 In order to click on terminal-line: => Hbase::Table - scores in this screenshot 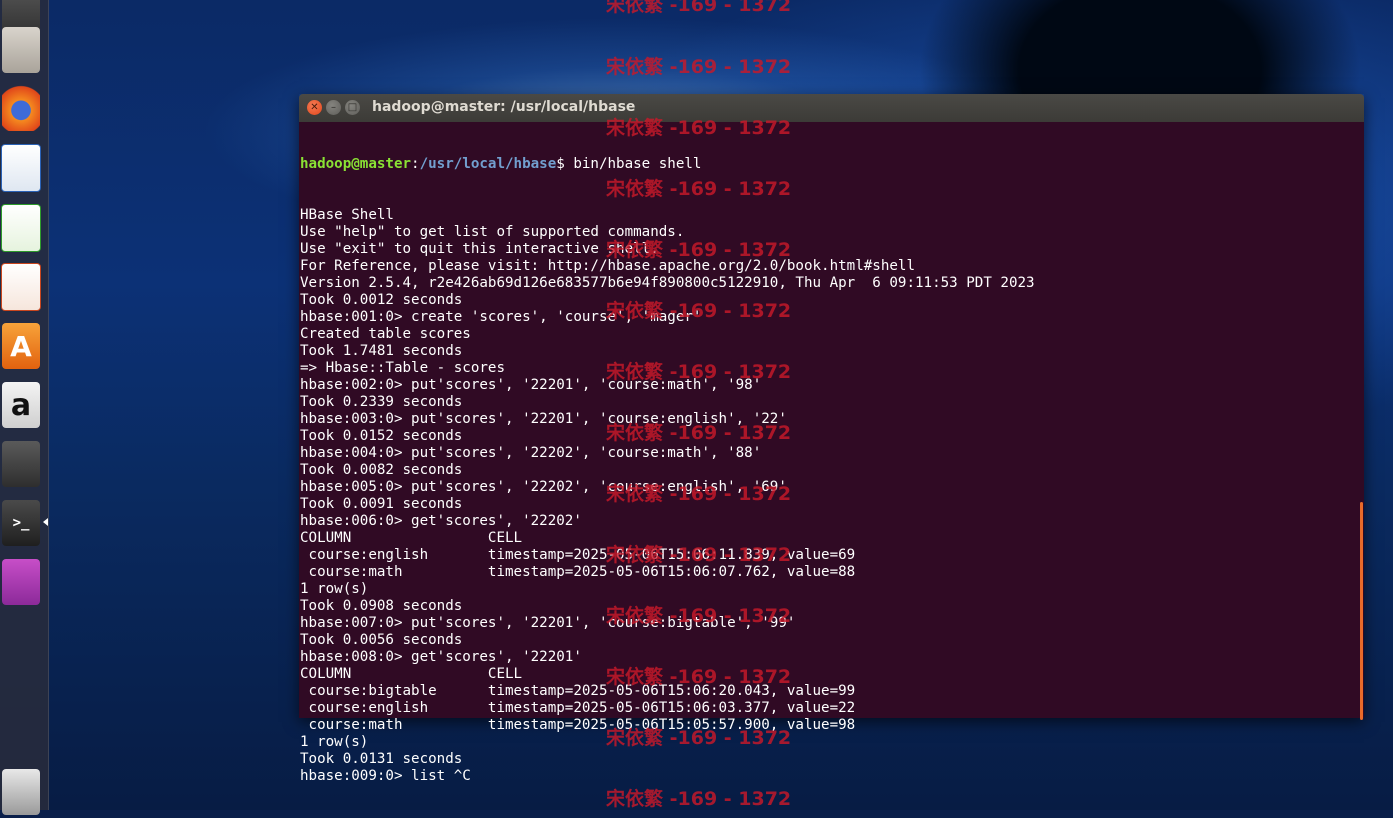, I will do `click(402, 368)`.